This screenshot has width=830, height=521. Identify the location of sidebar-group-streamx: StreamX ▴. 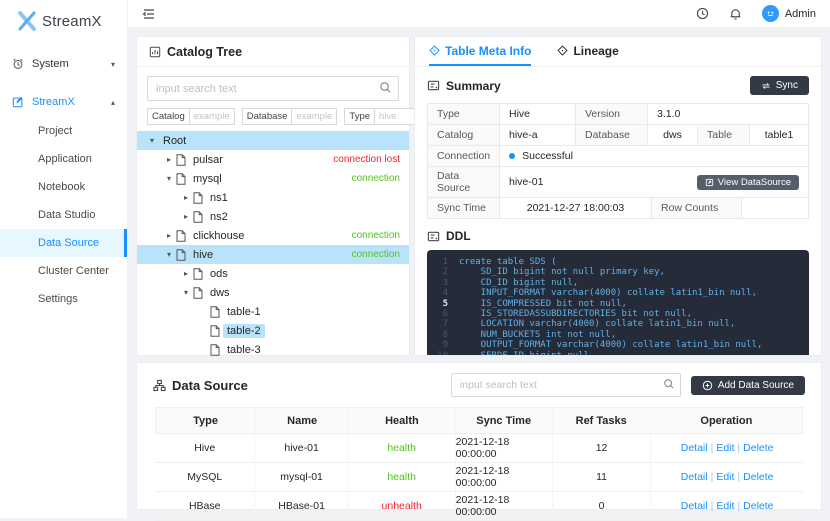
(63, 102).